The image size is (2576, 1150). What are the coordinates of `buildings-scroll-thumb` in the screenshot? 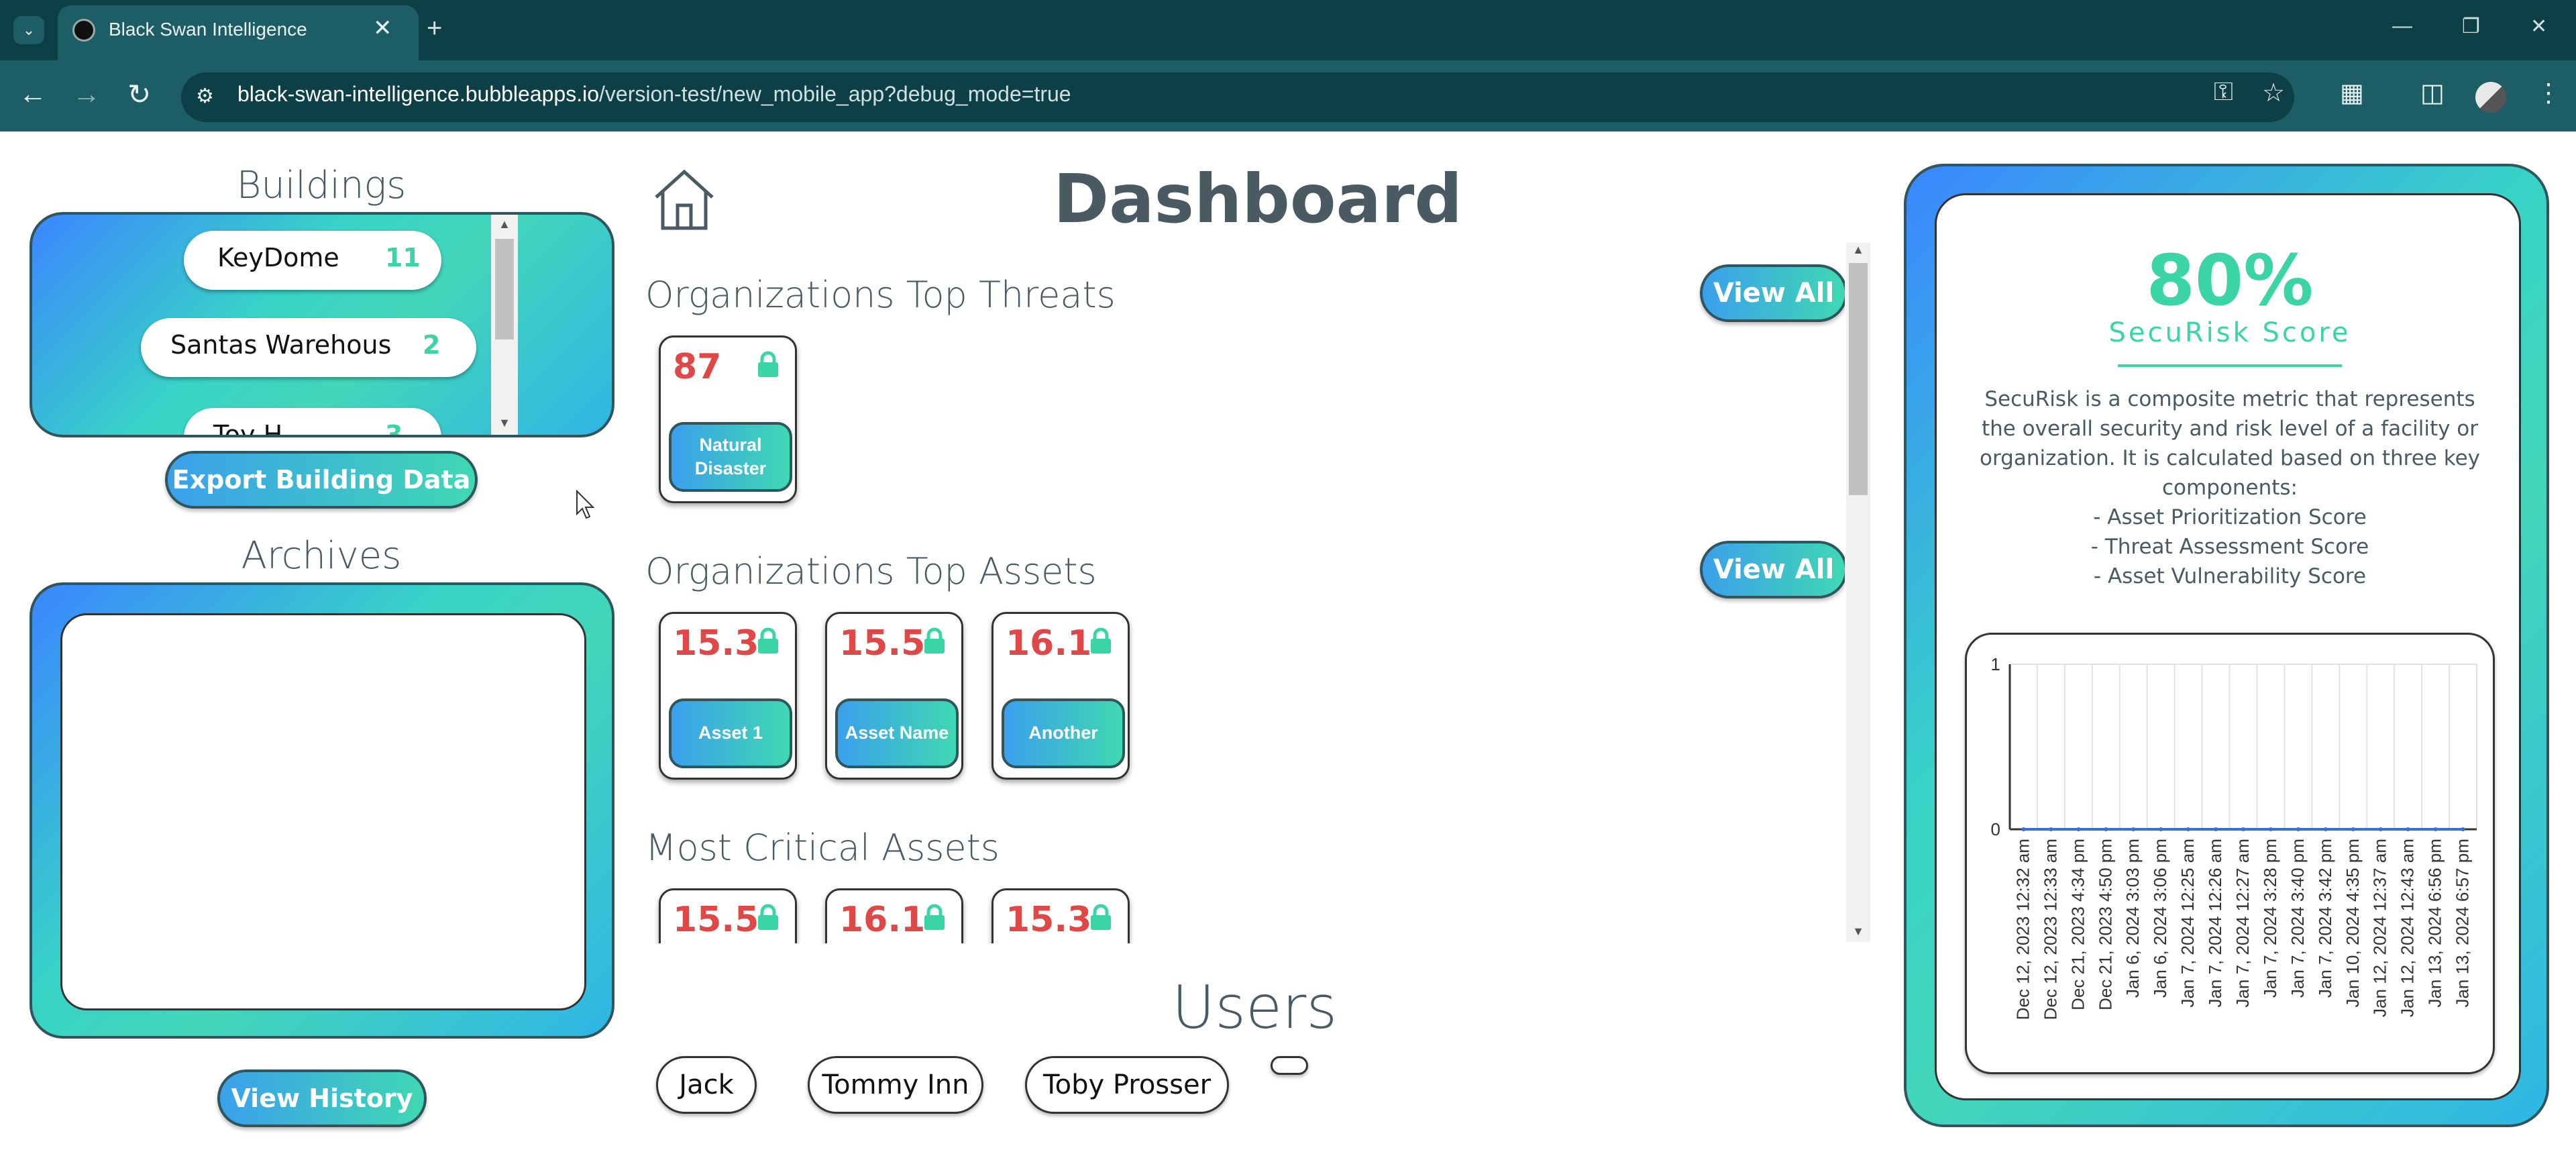 It's located at (504, 289).